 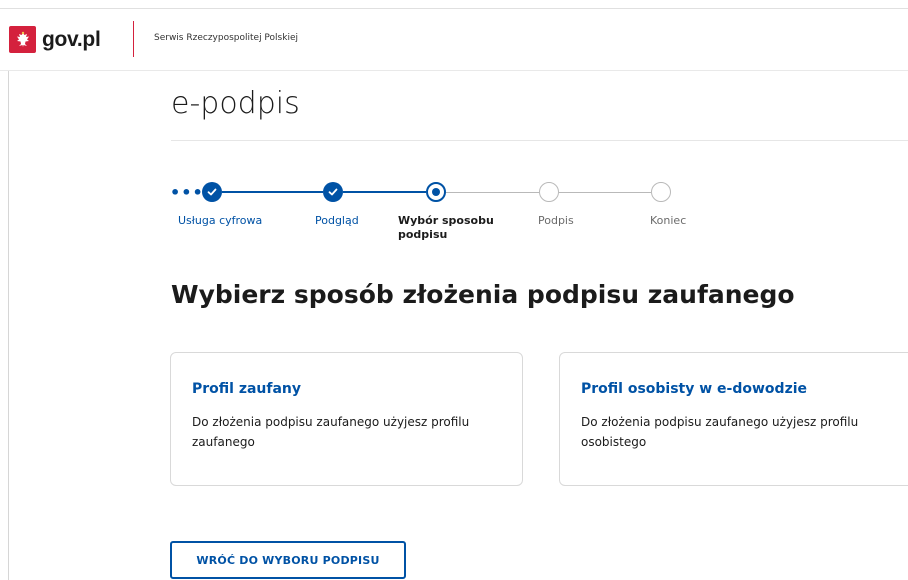 I want to click on step-podglad-node, so click(x=333, y=192).